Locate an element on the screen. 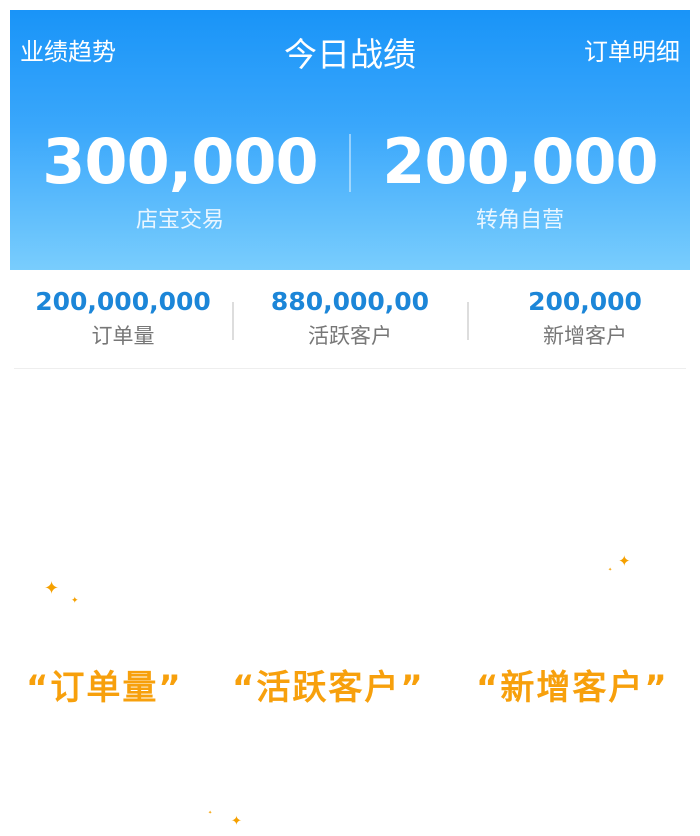 Image resolution: width=700 pixels, height=836 pixels. hero-stat-value: 200,000 is located at coordinates (520, 161).